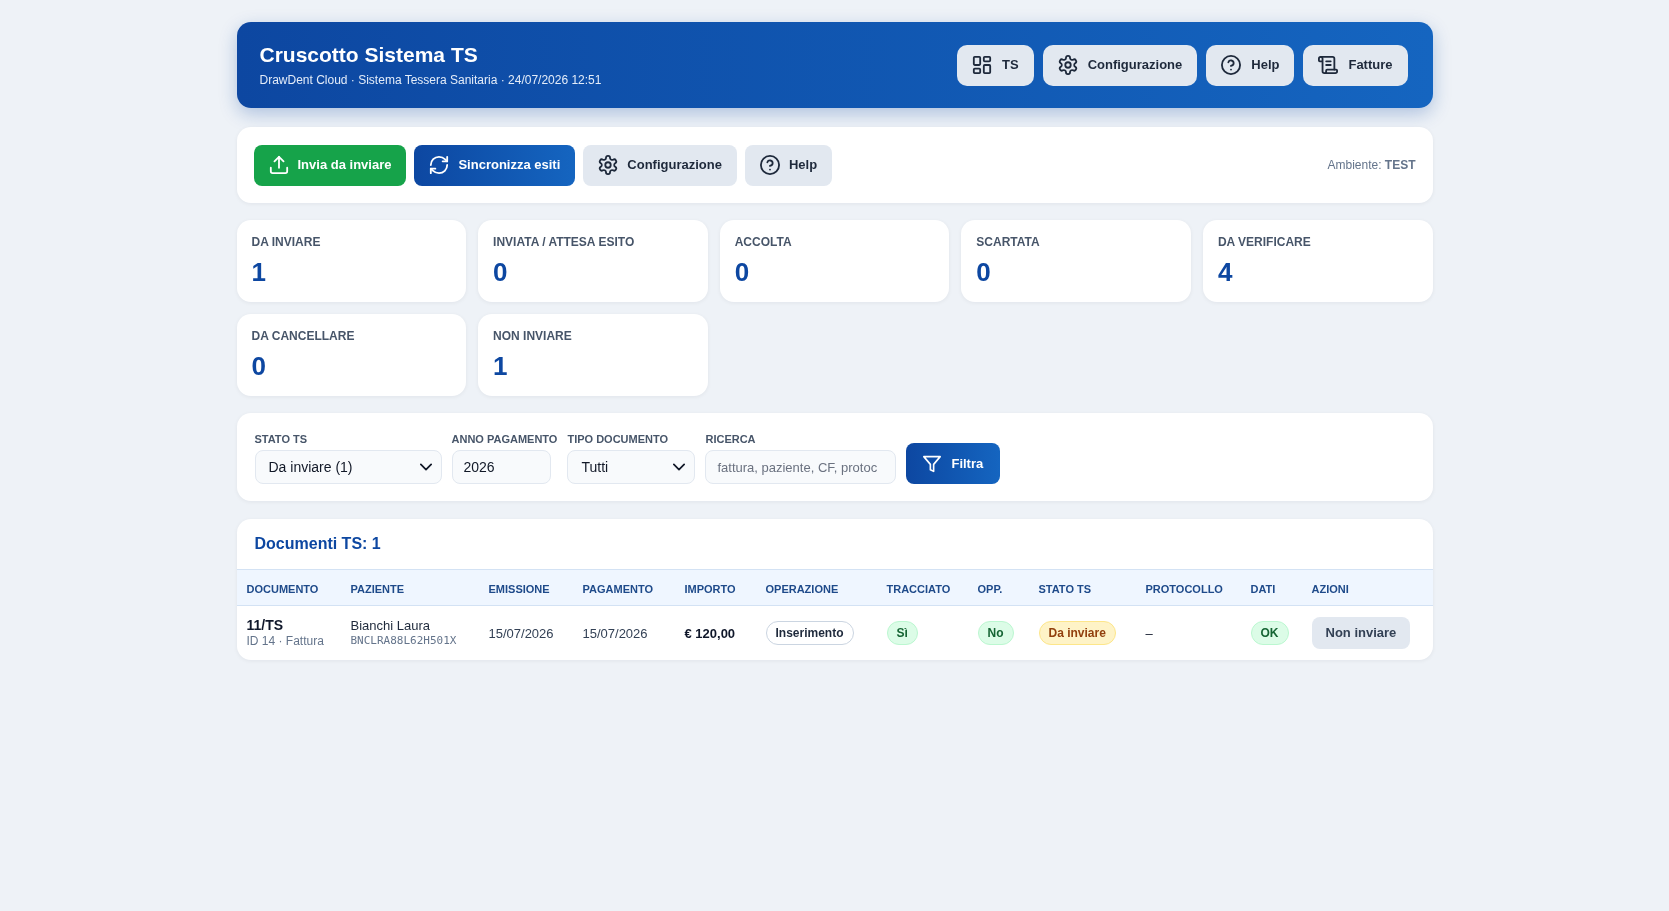 Image resolution: width=1669 pixels, height=911 pixels. I want to click on field-label: RICERCA, so click(730, 439).